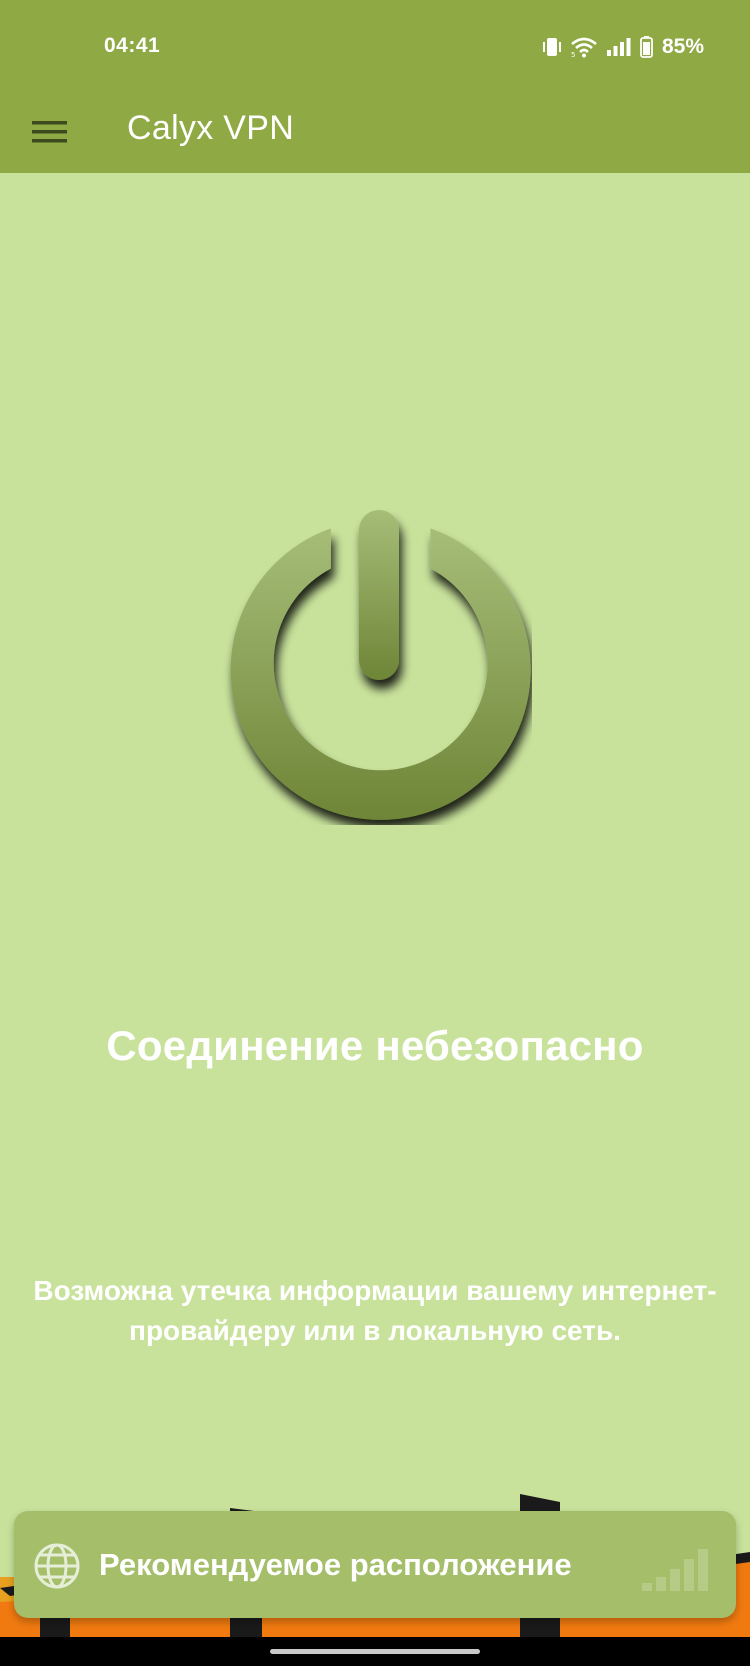 The height and width of the screenshot is (1666, 750). I want to click on status-bar: 04:41 5 85%, so click(375, 47).